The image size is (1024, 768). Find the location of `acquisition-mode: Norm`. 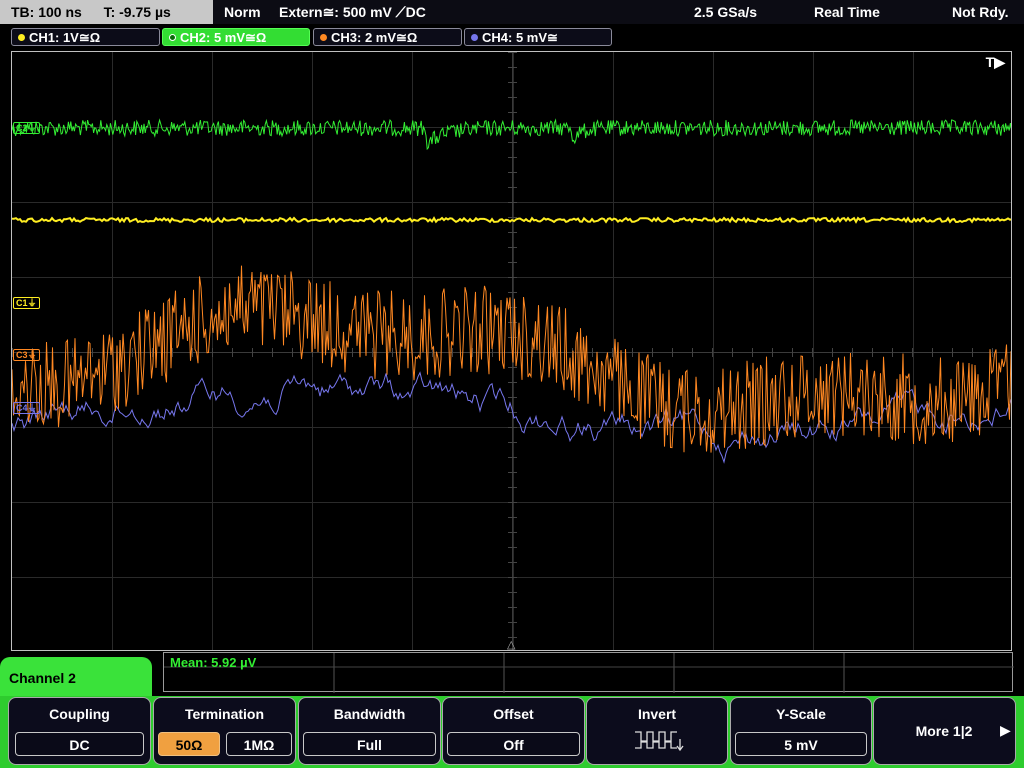

acquisition-mode: Norm is located at coordinates (242, 12).